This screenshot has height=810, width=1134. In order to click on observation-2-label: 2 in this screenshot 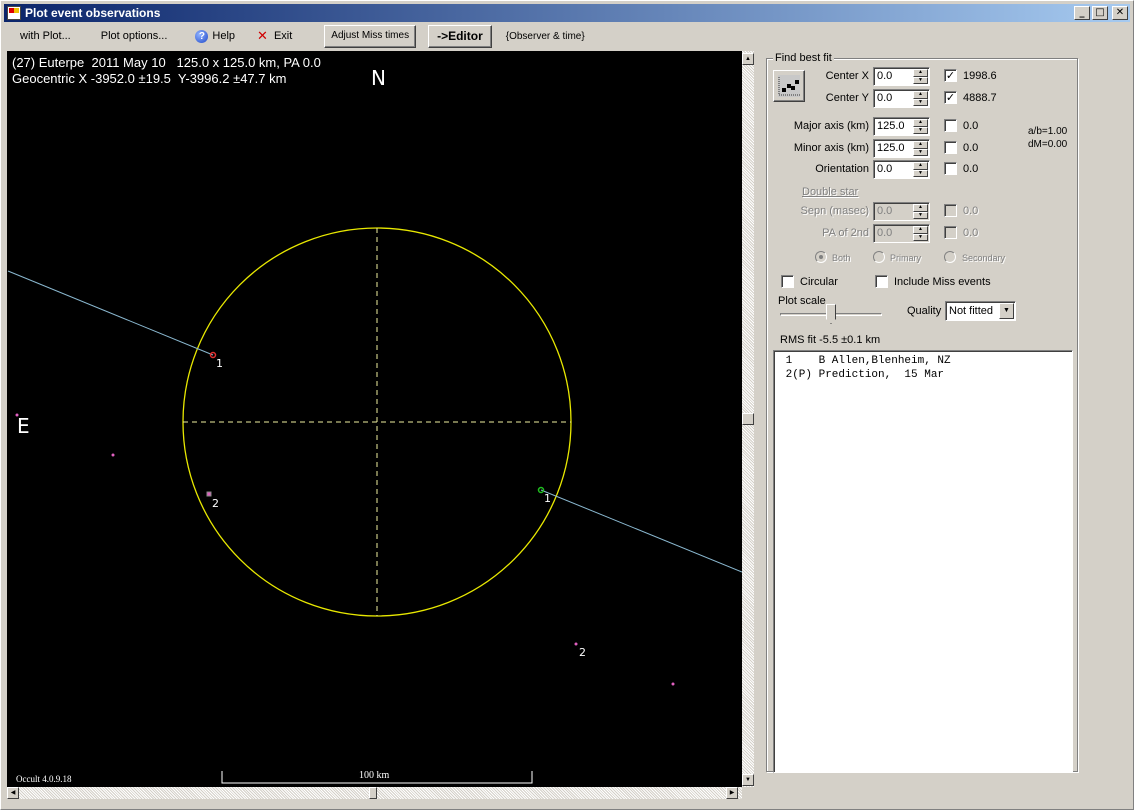, I will do `click(582, 652)`.